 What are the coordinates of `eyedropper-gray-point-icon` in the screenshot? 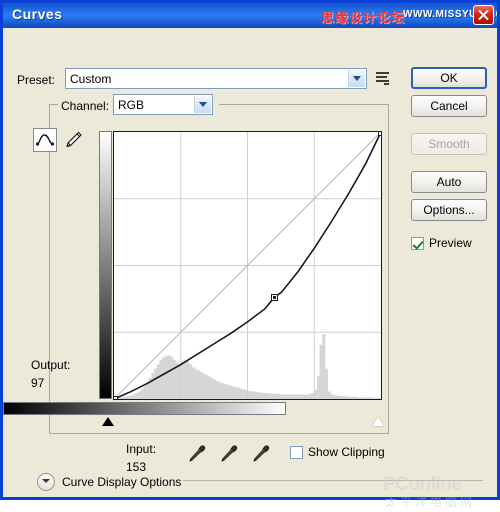 It's located at (229, 454).